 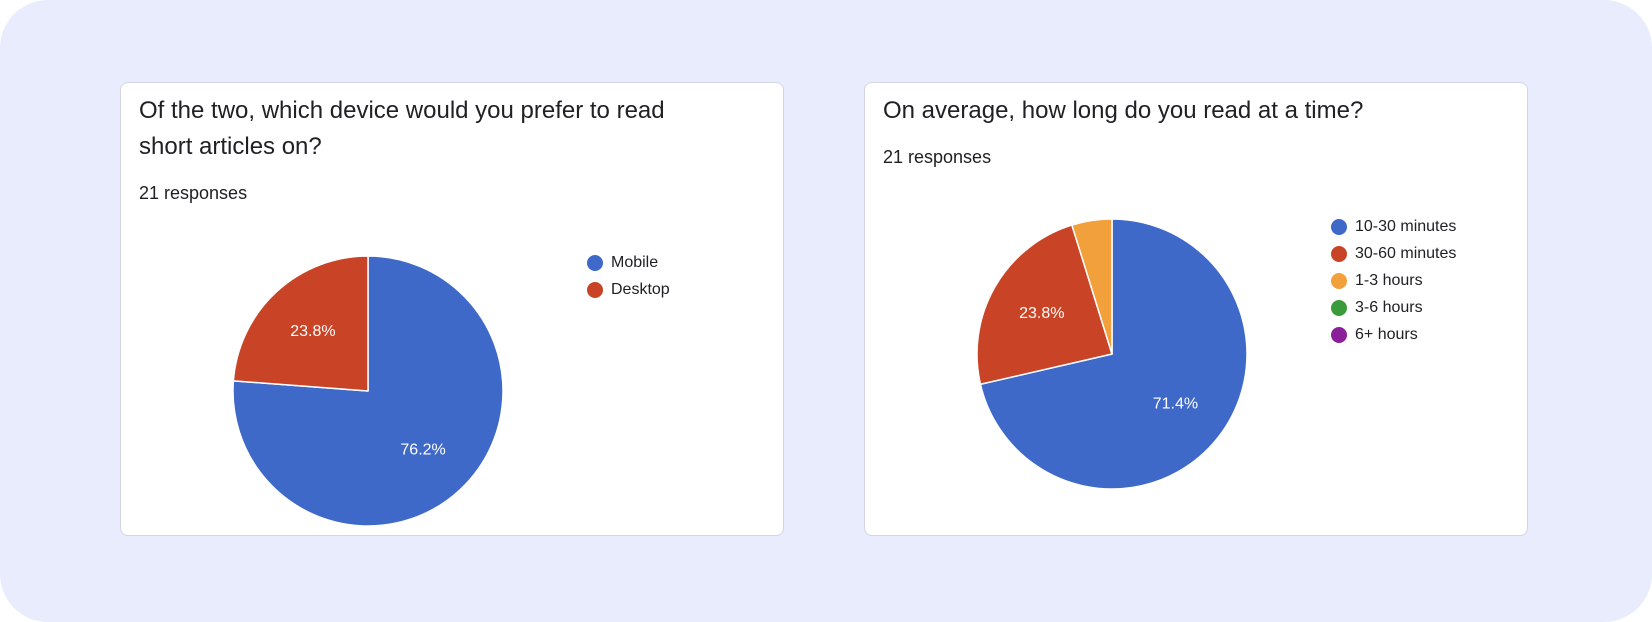 I want to click on legend-item-1-3-hours: 1-3 hours, so click(x=1377, y=280).